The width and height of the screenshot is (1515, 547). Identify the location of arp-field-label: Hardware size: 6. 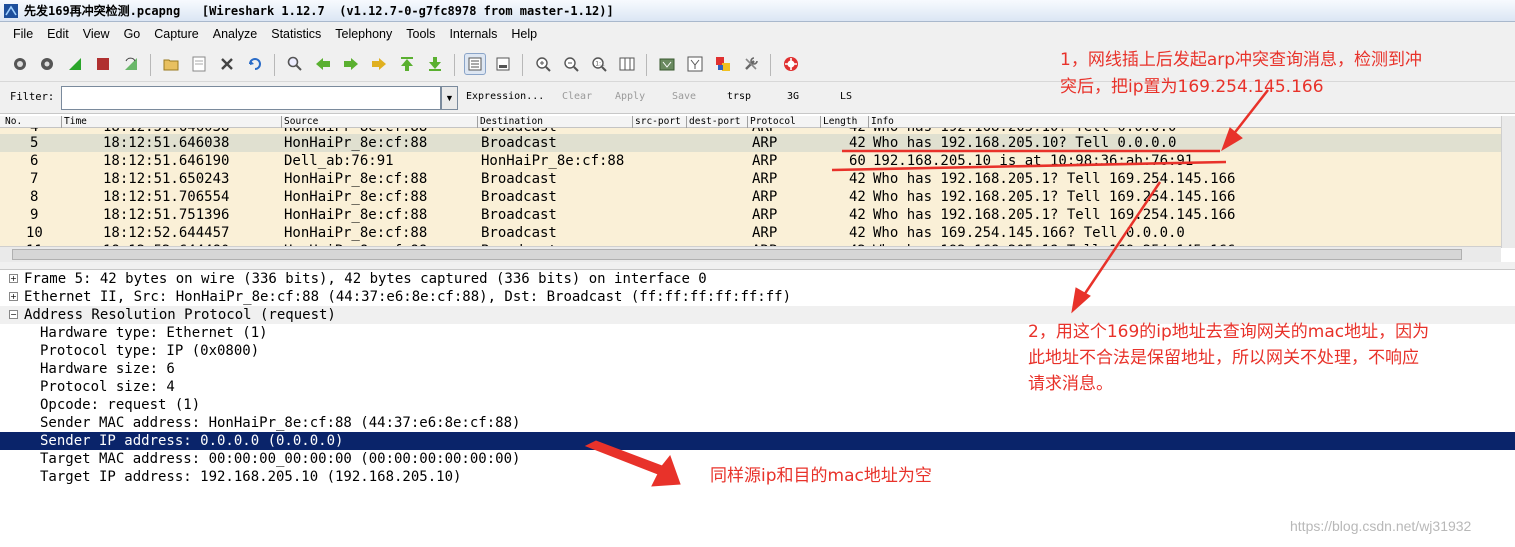
(107, 369).